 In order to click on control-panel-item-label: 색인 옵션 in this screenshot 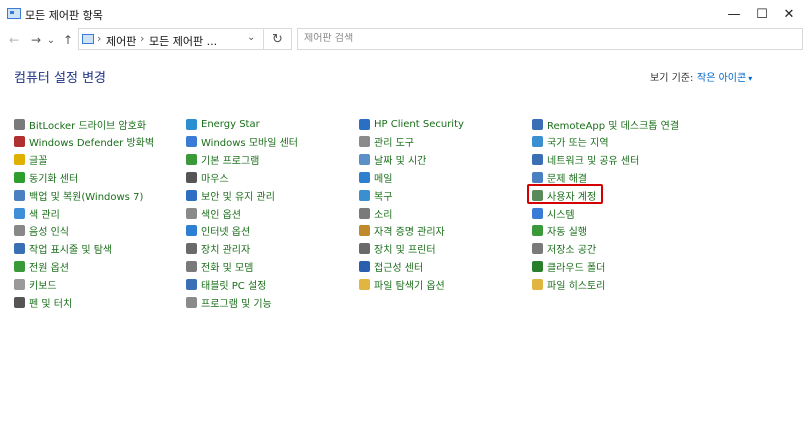, I will do `click(221, 215)`.